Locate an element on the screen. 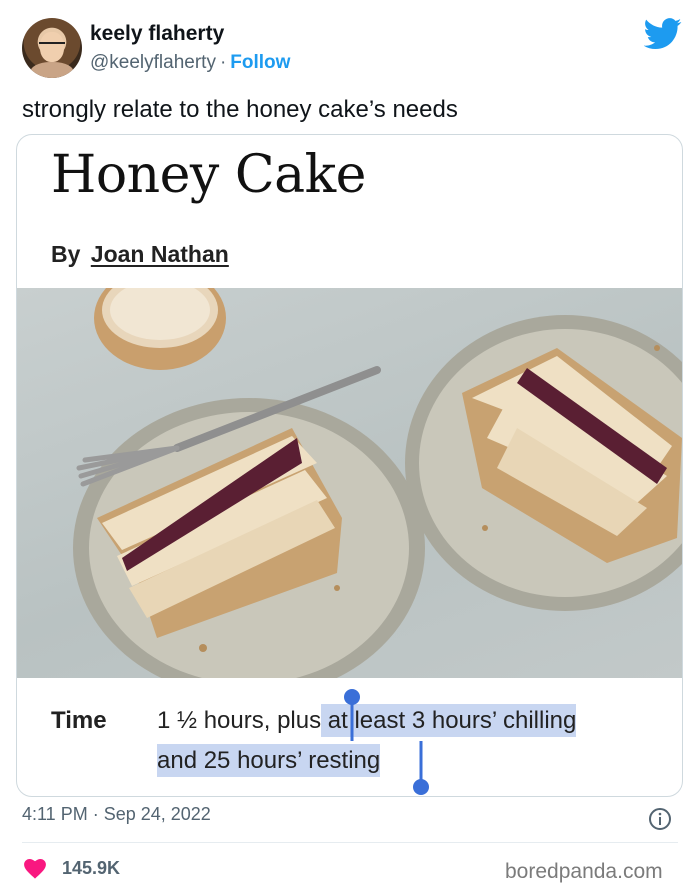 The height and width of the screenshot is (896, 700). follow-button: Follow is located at coordinates (260, 62).